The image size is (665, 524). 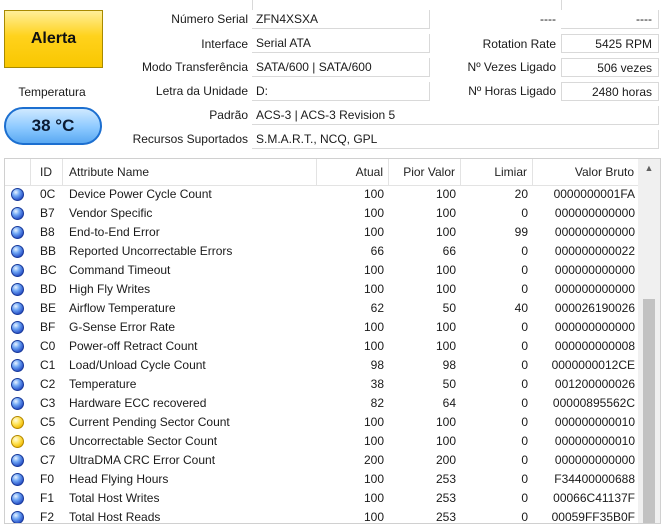 I want to click on features-label: Recursos Suportados, so click(x=190, y=139).